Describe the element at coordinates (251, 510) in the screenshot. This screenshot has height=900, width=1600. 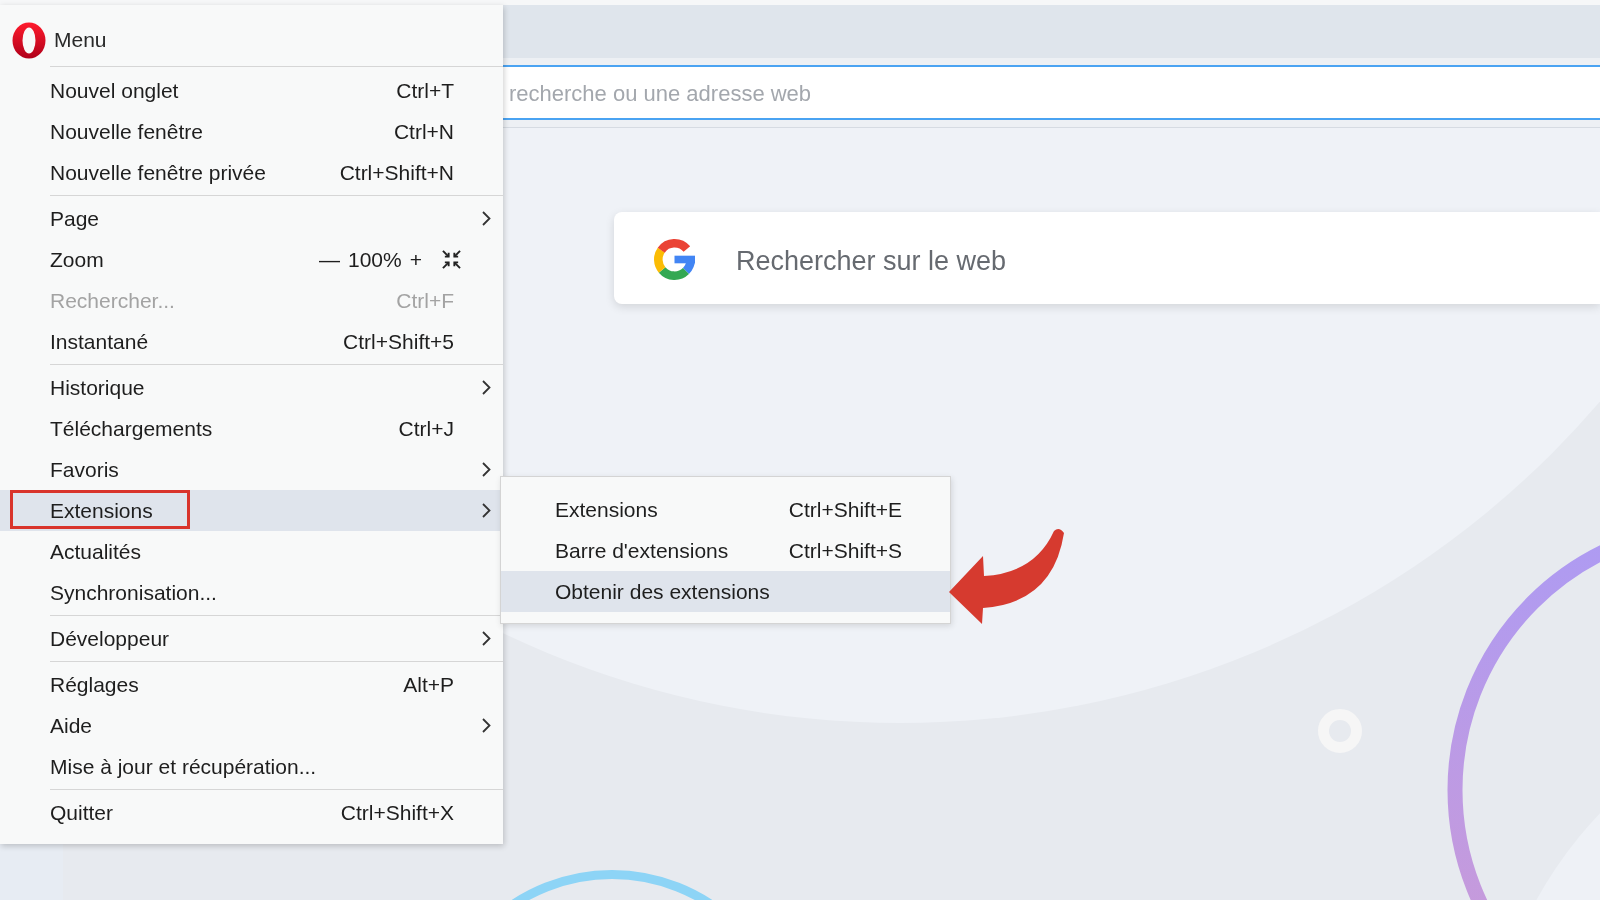
I see `menu-item: Extensions` at that location.